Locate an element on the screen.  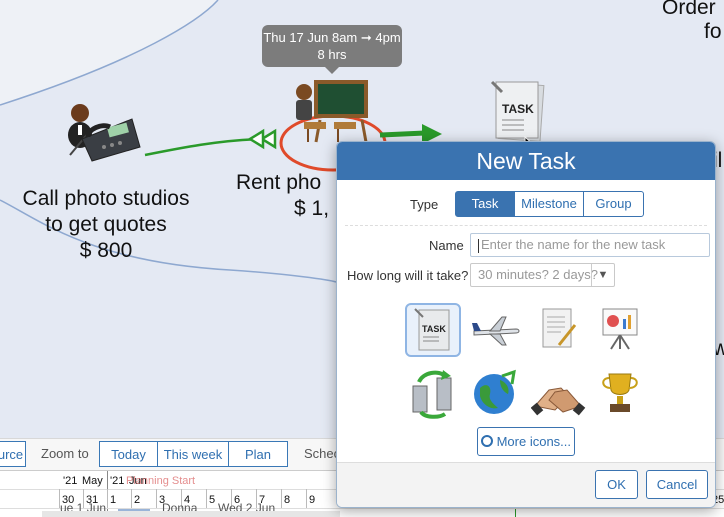
dialog-footer: OK Cancel is located at coordinates (526, 484).